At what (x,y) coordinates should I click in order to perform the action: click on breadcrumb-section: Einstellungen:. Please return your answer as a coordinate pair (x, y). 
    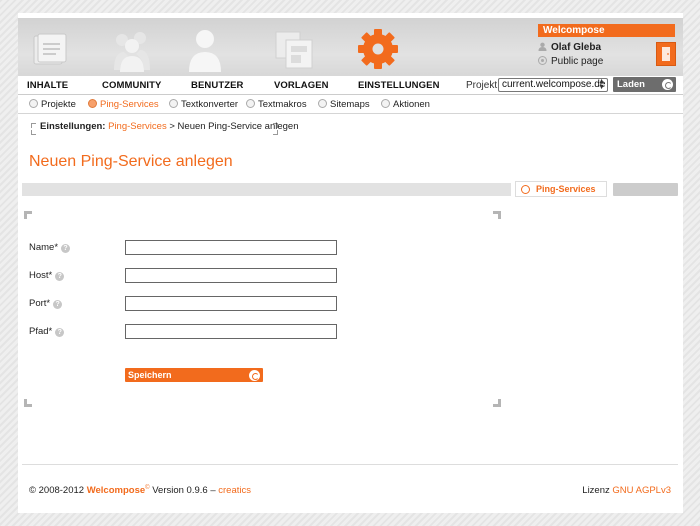
    Looking at the image, I should click on (73, 126).